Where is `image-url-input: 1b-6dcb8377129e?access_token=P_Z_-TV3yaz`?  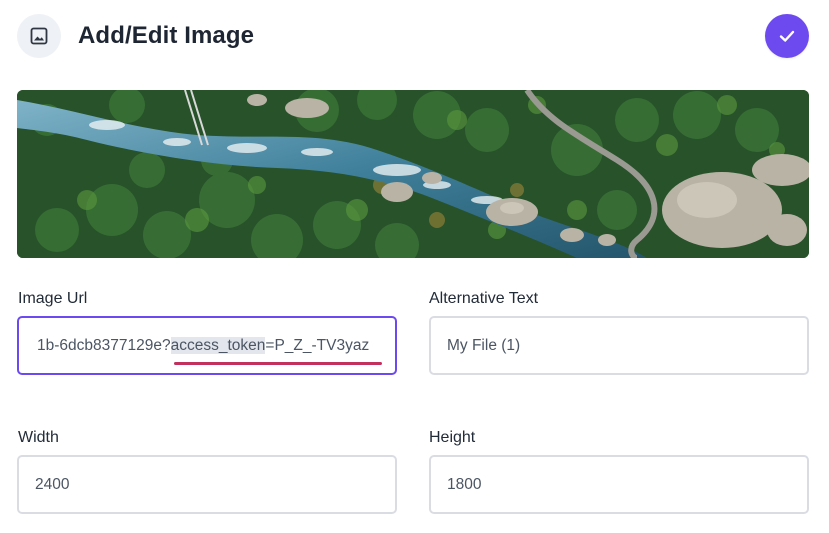 image-url-input: 1b-6dcb8377129e?access_token=P_Z_-TV3yaz is located at coordinates (207, 345).